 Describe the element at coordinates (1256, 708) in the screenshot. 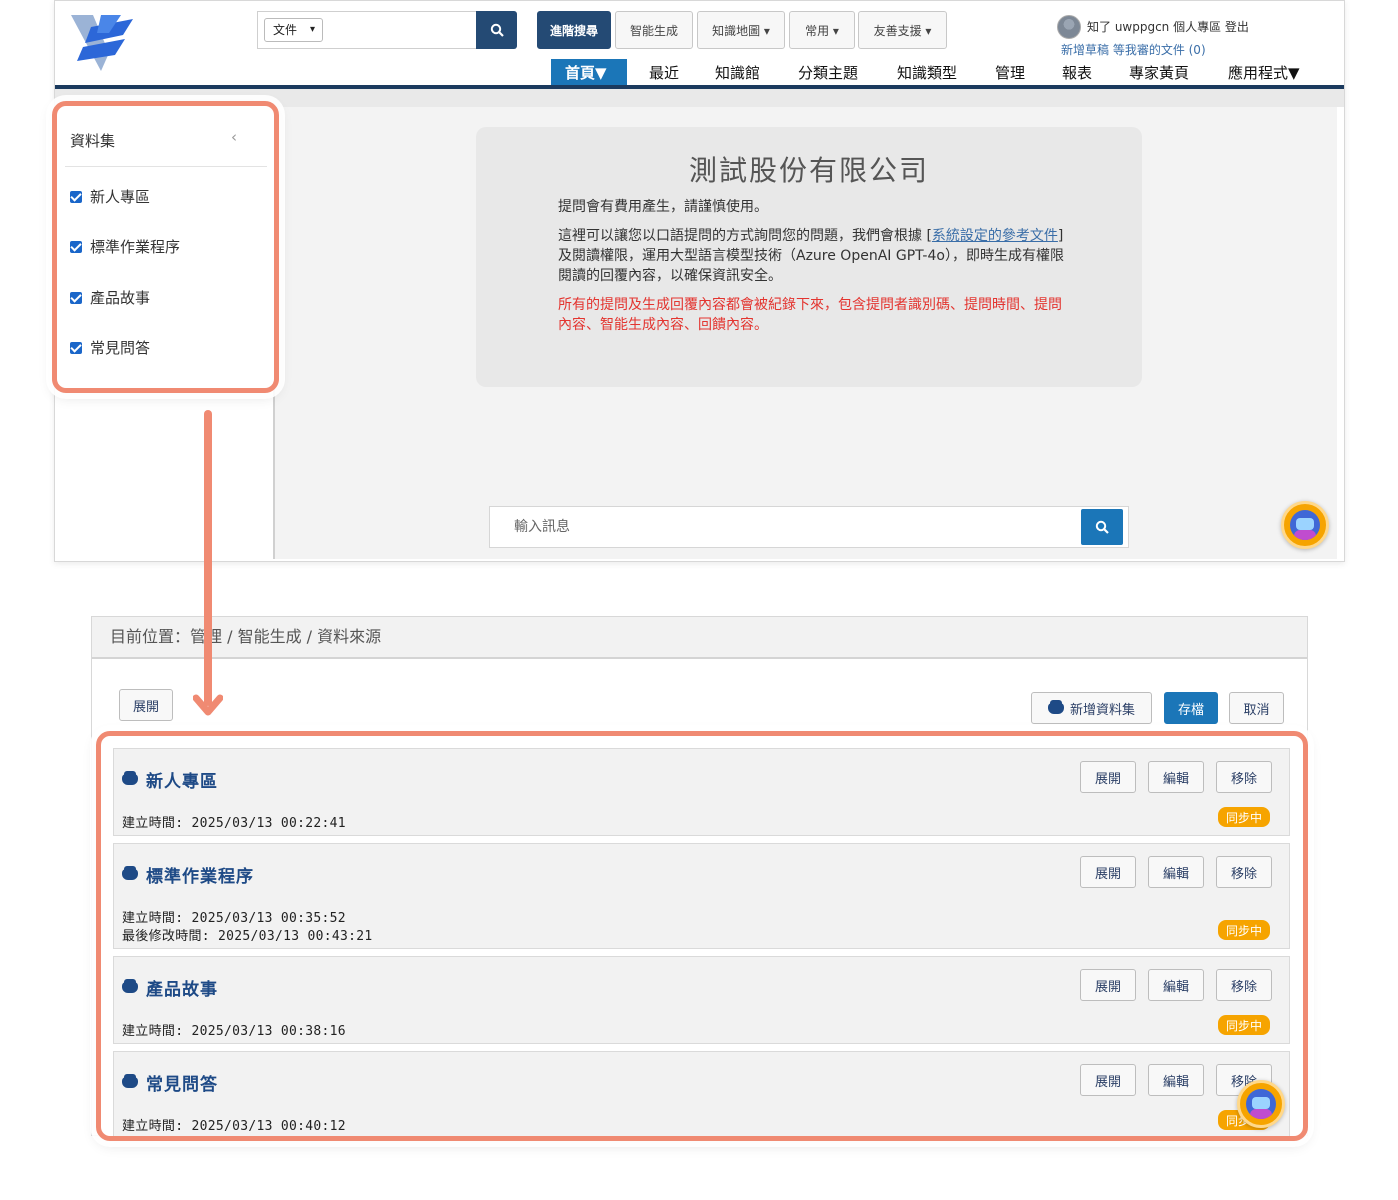

I see `cancel-button: 取消` at that location.